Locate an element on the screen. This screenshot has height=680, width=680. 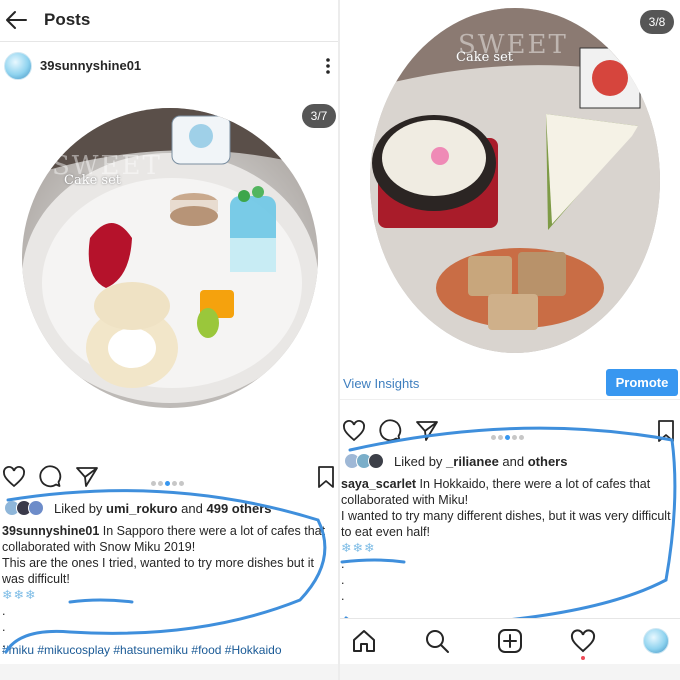
photo-counter-badge: 3/8 is located at coordinates (657, 22).